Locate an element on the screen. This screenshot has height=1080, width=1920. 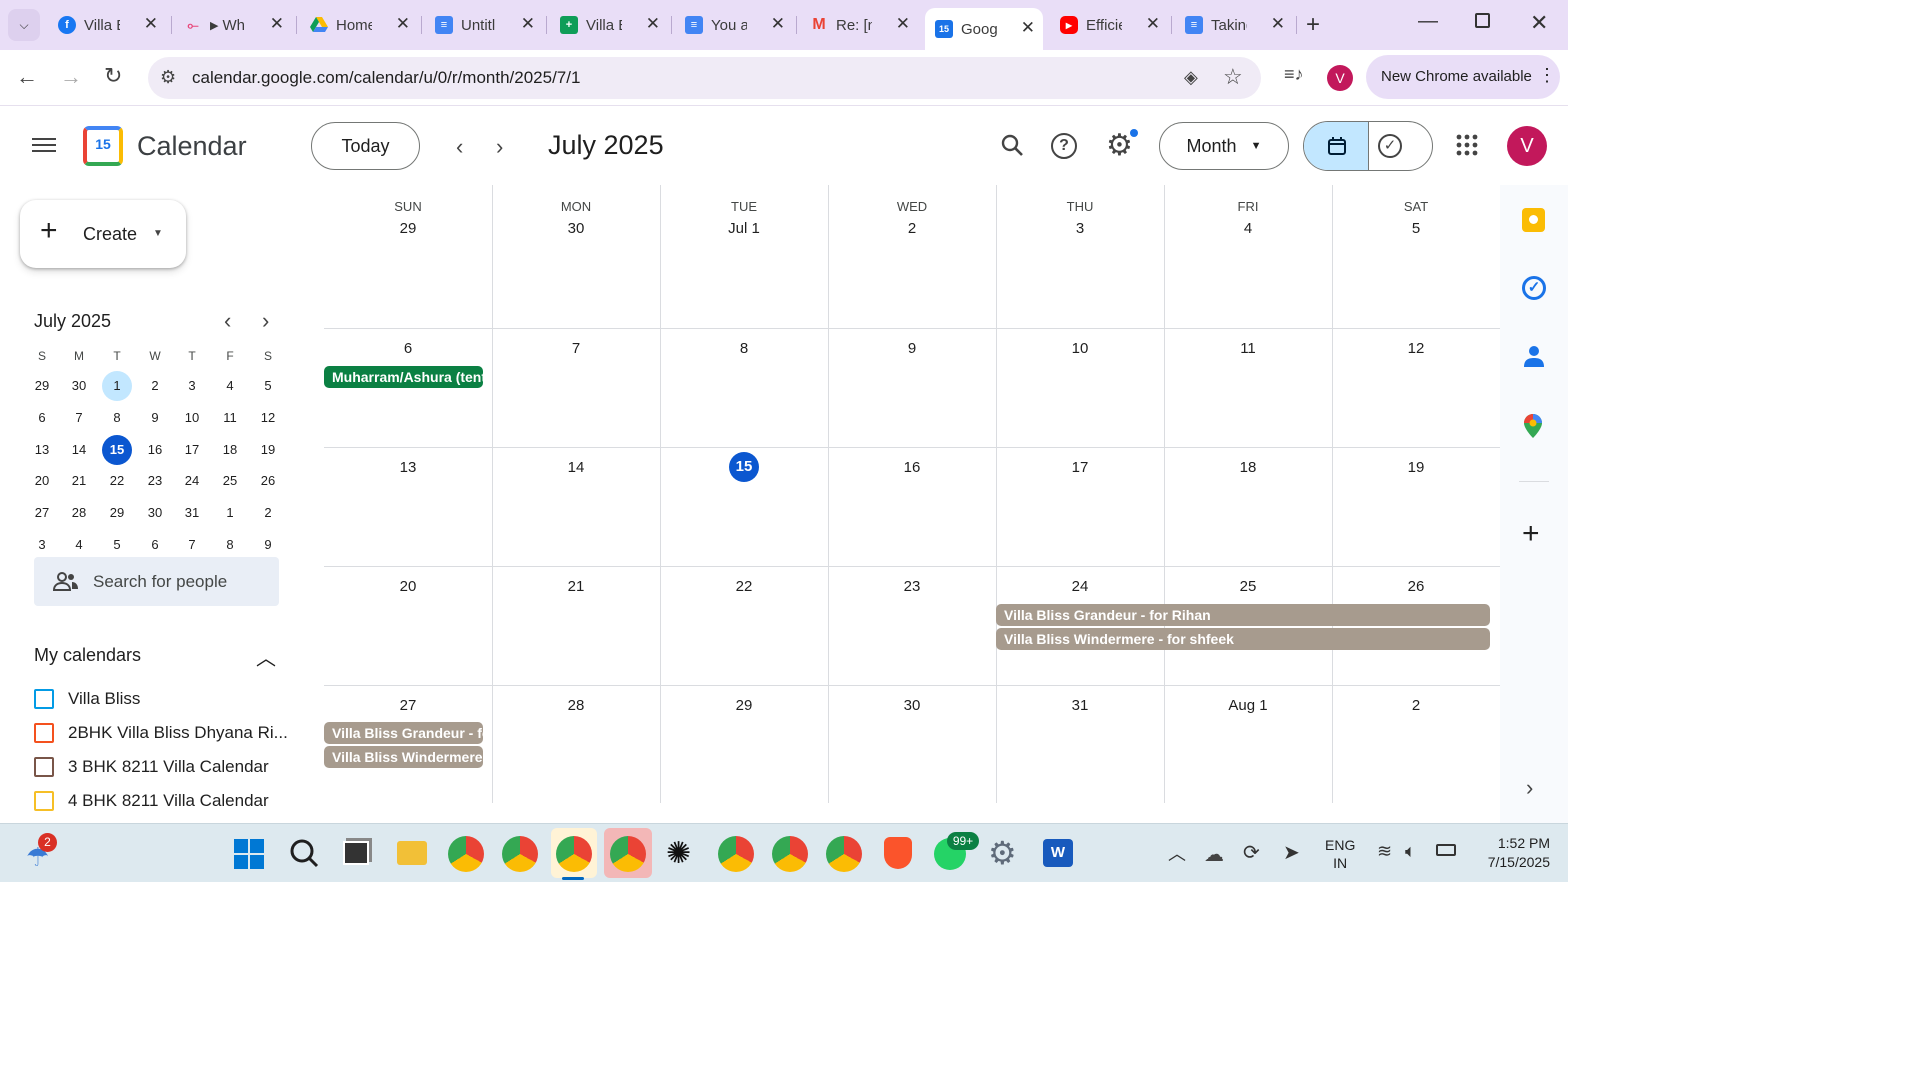
checkbox-villa-bliss is located at coordinates (44, 699).